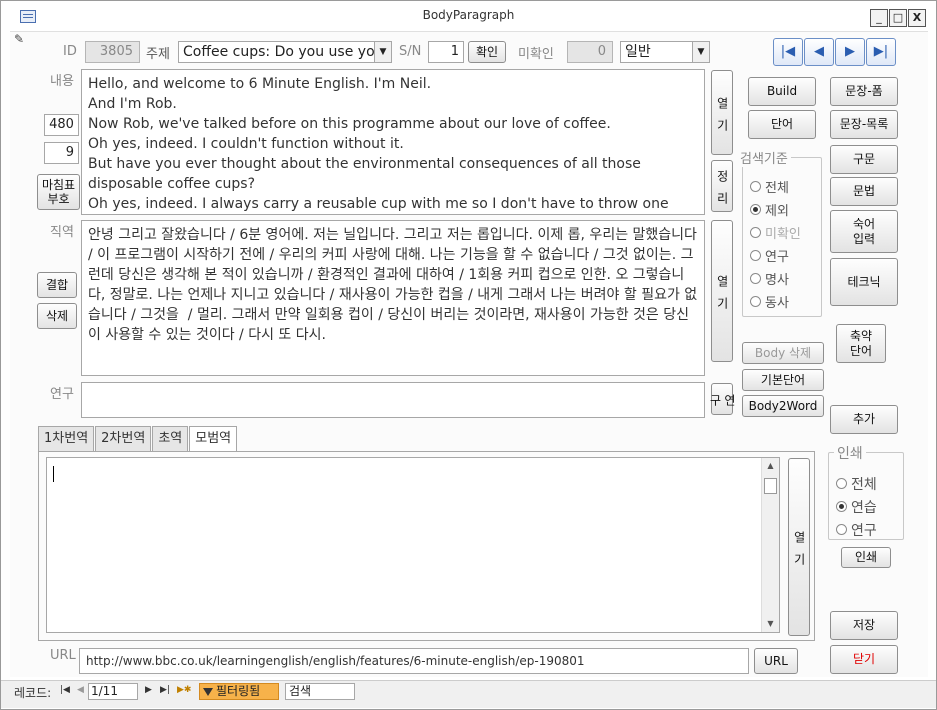  Describe the element at coordinates (770, 624) in the screenshot. I see `scroll-down-icon: ▼` at that location.